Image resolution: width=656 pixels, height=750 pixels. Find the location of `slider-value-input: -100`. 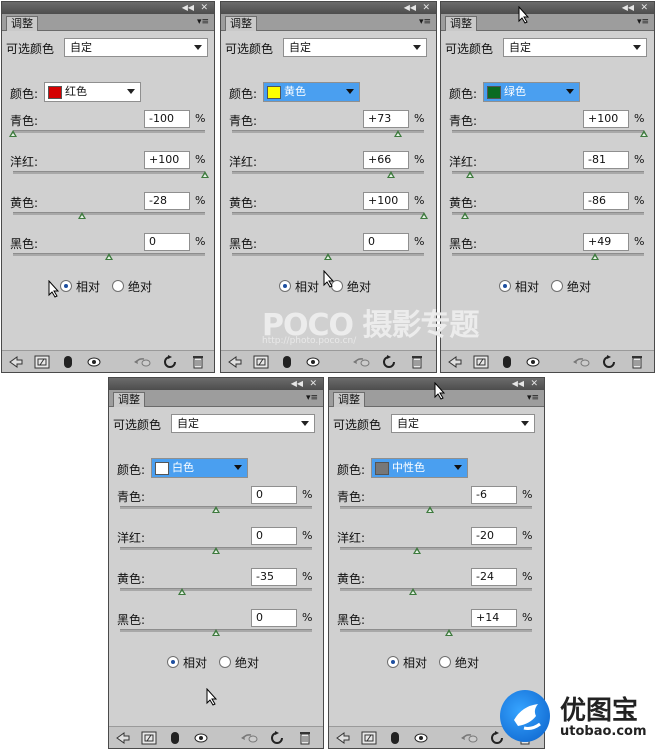

slider-value-input: -100 is located at coordinates (167, 119).